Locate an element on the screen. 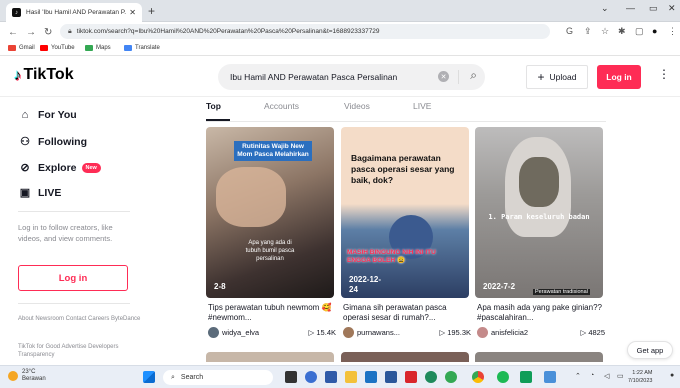  browser-menu-icon: ⋮ is located at coordinates (672, 31).